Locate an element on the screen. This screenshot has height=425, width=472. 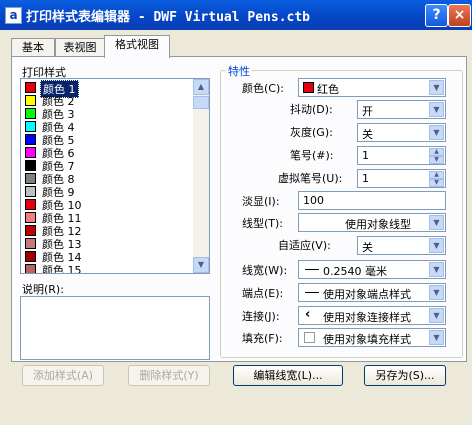
description-label: 说明(R): is located at coordinates (43, 289).